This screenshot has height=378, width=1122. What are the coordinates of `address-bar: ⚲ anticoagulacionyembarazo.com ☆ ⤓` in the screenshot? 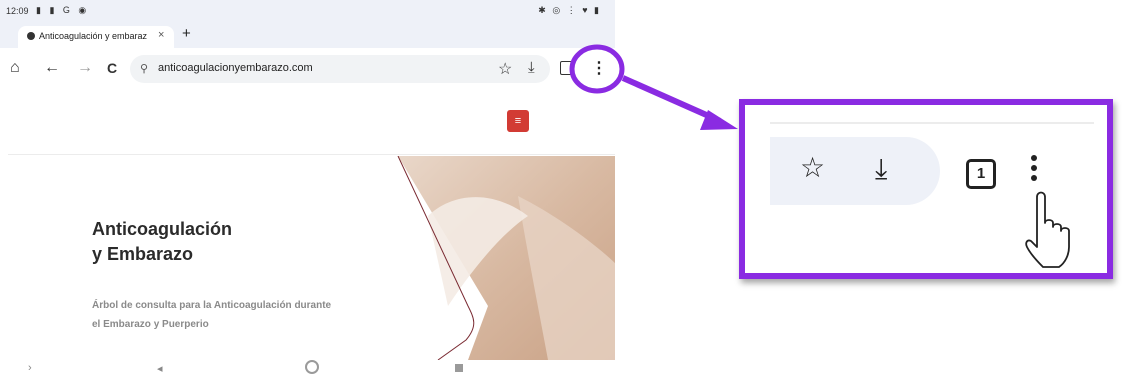 It's located at (340, 69).